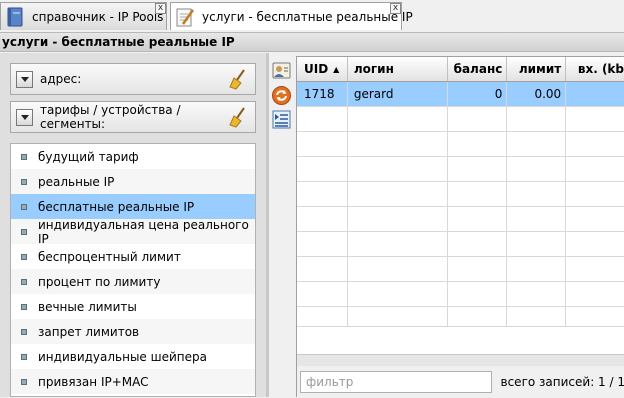  What do you see at coordinates (312, 42) in the screenshot?
I see `page-title: услуги - бесплатные реальные IP` at bounding box center [312, 42].